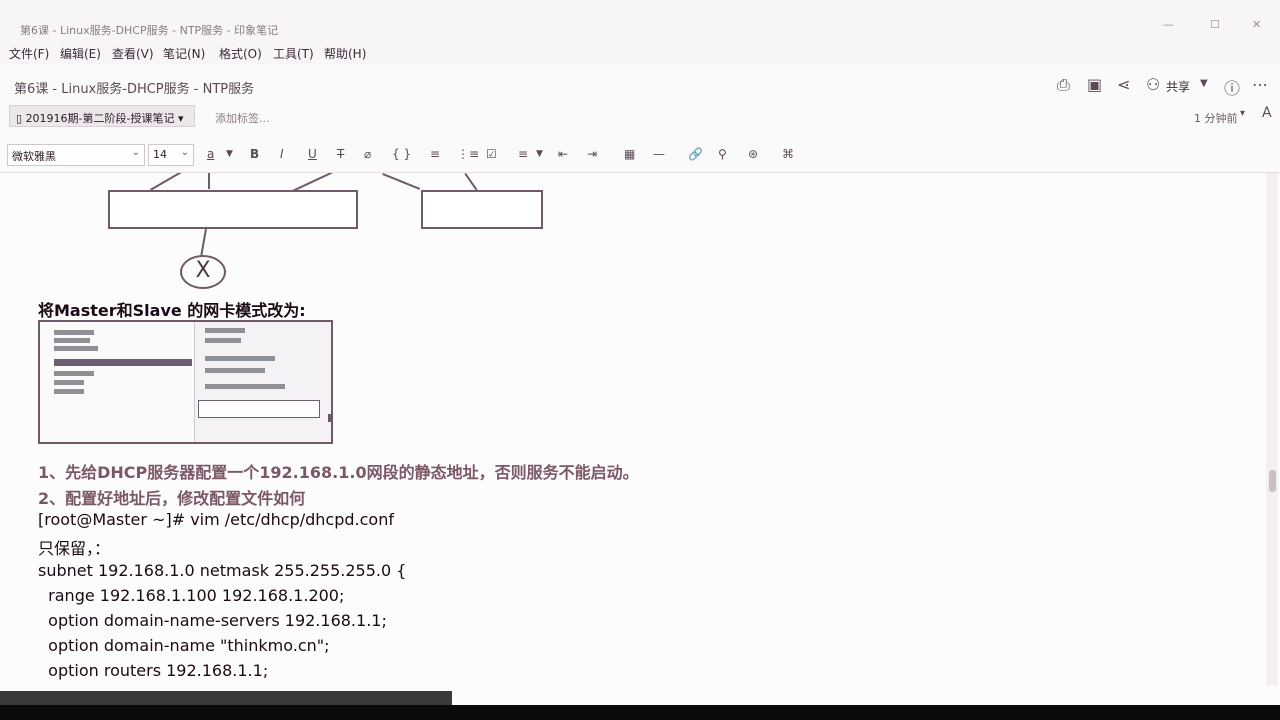 This screenshot has height=720, width=1280. I want to click on checkbox-icon: ☑, so click(491, 154).